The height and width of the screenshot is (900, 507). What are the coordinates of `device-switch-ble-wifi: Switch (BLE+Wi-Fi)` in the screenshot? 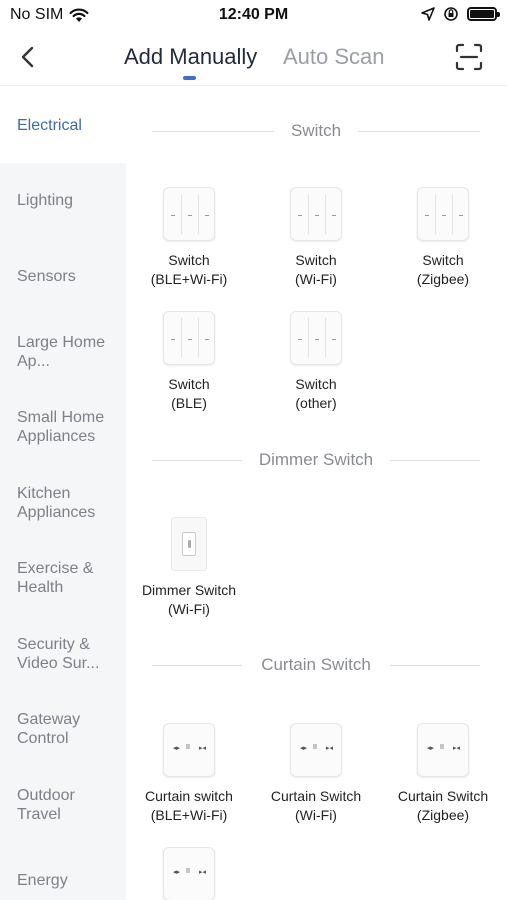 It's located at (189, 238).